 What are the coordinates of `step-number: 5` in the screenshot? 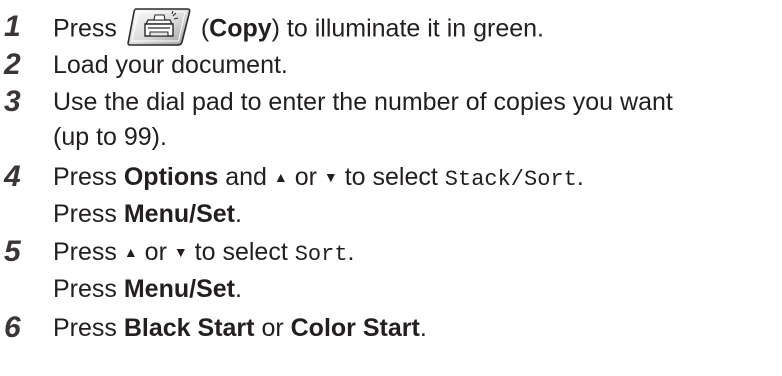 It's located at (12, 251).